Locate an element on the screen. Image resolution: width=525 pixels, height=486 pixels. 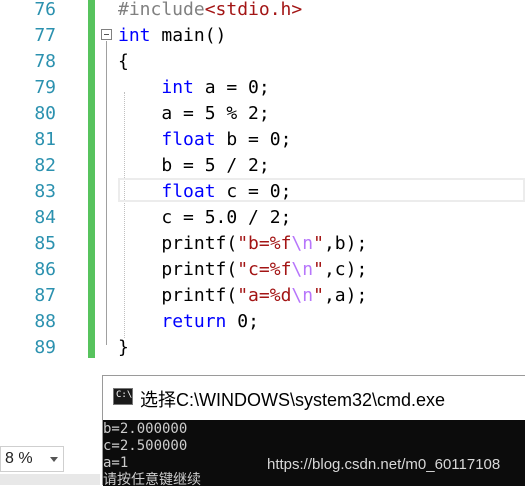
console-line: b=2.000000 is located at coordinates (145, 429).